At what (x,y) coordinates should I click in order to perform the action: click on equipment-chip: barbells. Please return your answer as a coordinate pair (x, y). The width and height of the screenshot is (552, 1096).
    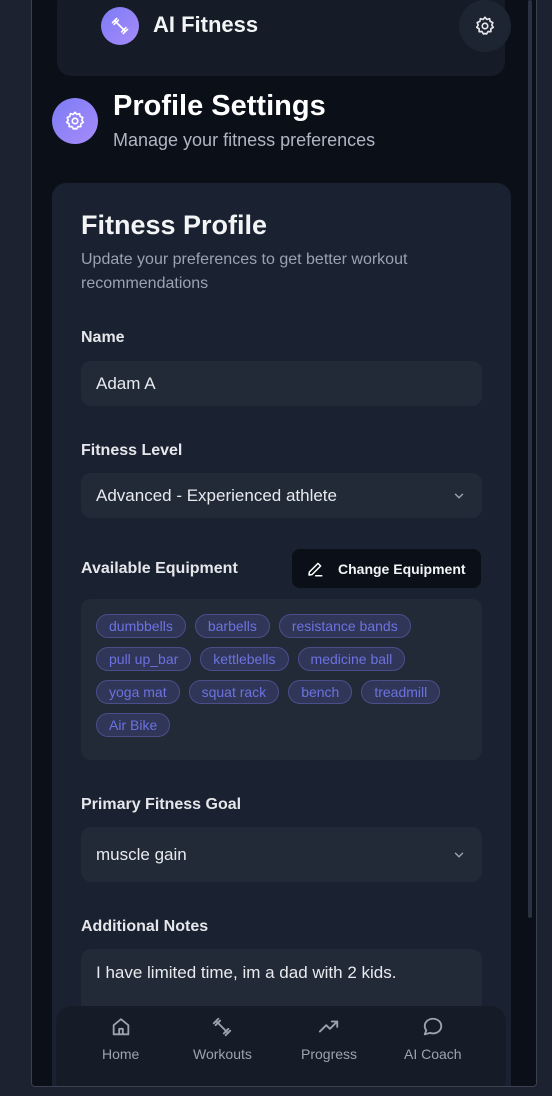
    Looking at the image, I should click on (232, 626).